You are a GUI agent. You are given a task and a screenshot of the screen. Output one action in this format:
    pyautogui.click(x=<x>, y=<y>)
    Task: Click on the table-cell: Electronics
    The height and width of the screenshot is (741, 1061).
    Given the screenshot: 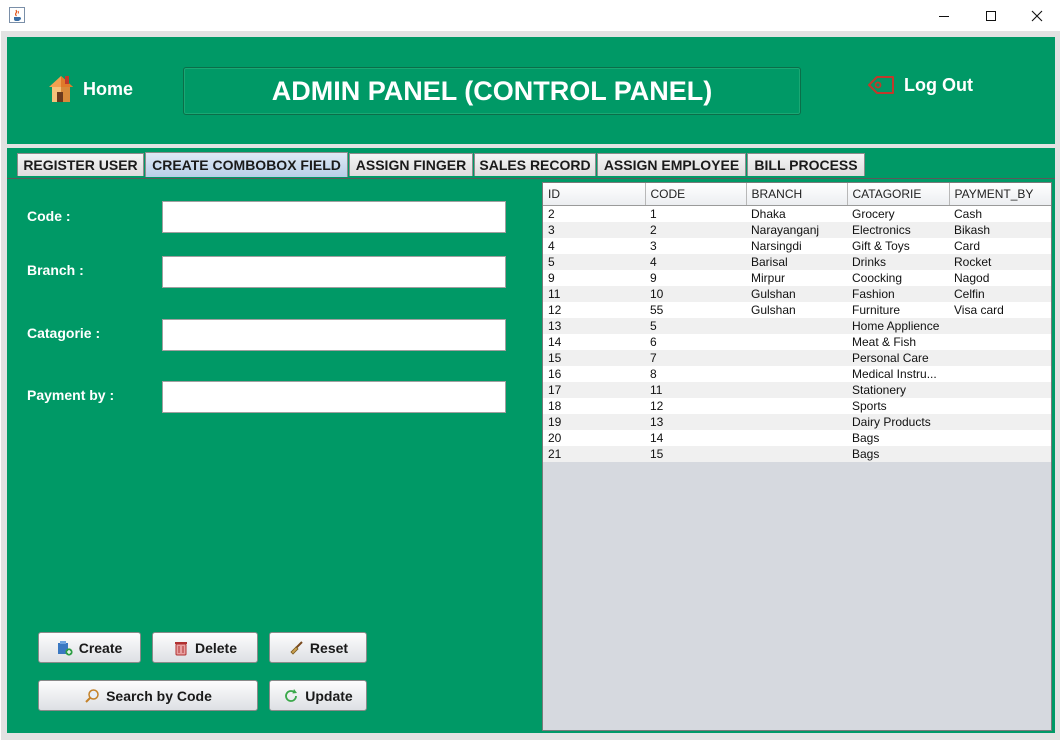 What is the action you would take?
    pyautogui.click(x=898, y=230)
    